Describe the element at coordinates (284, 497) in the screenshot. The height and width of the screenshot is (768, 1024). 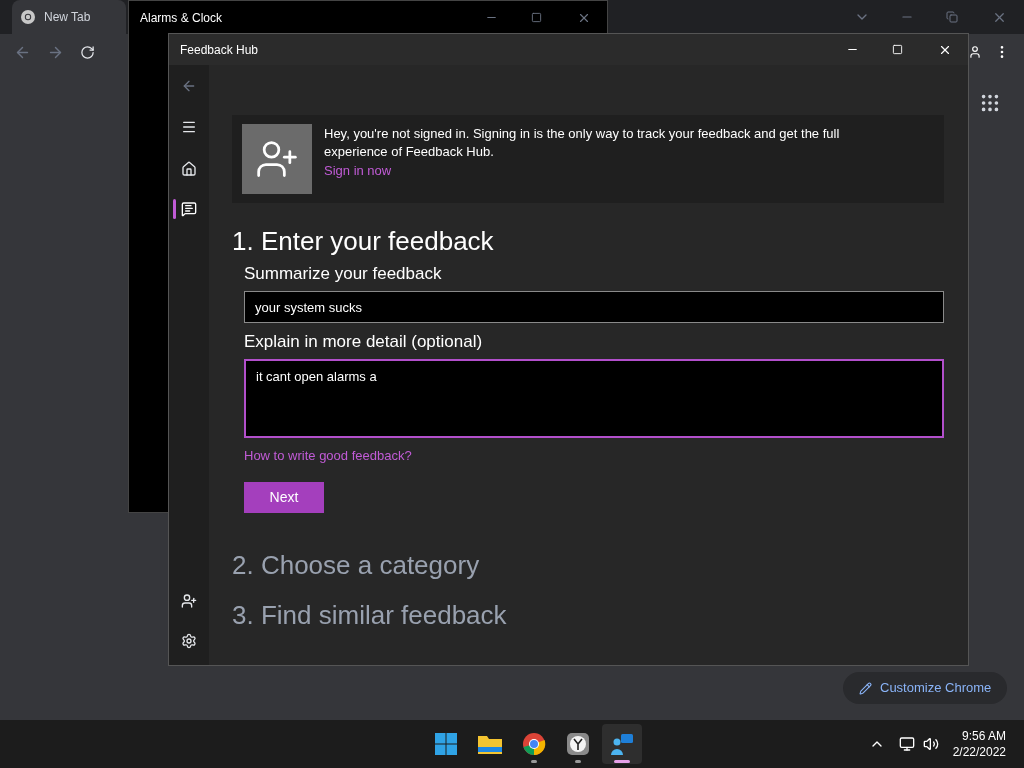
I see `next-button: Next` at that location.